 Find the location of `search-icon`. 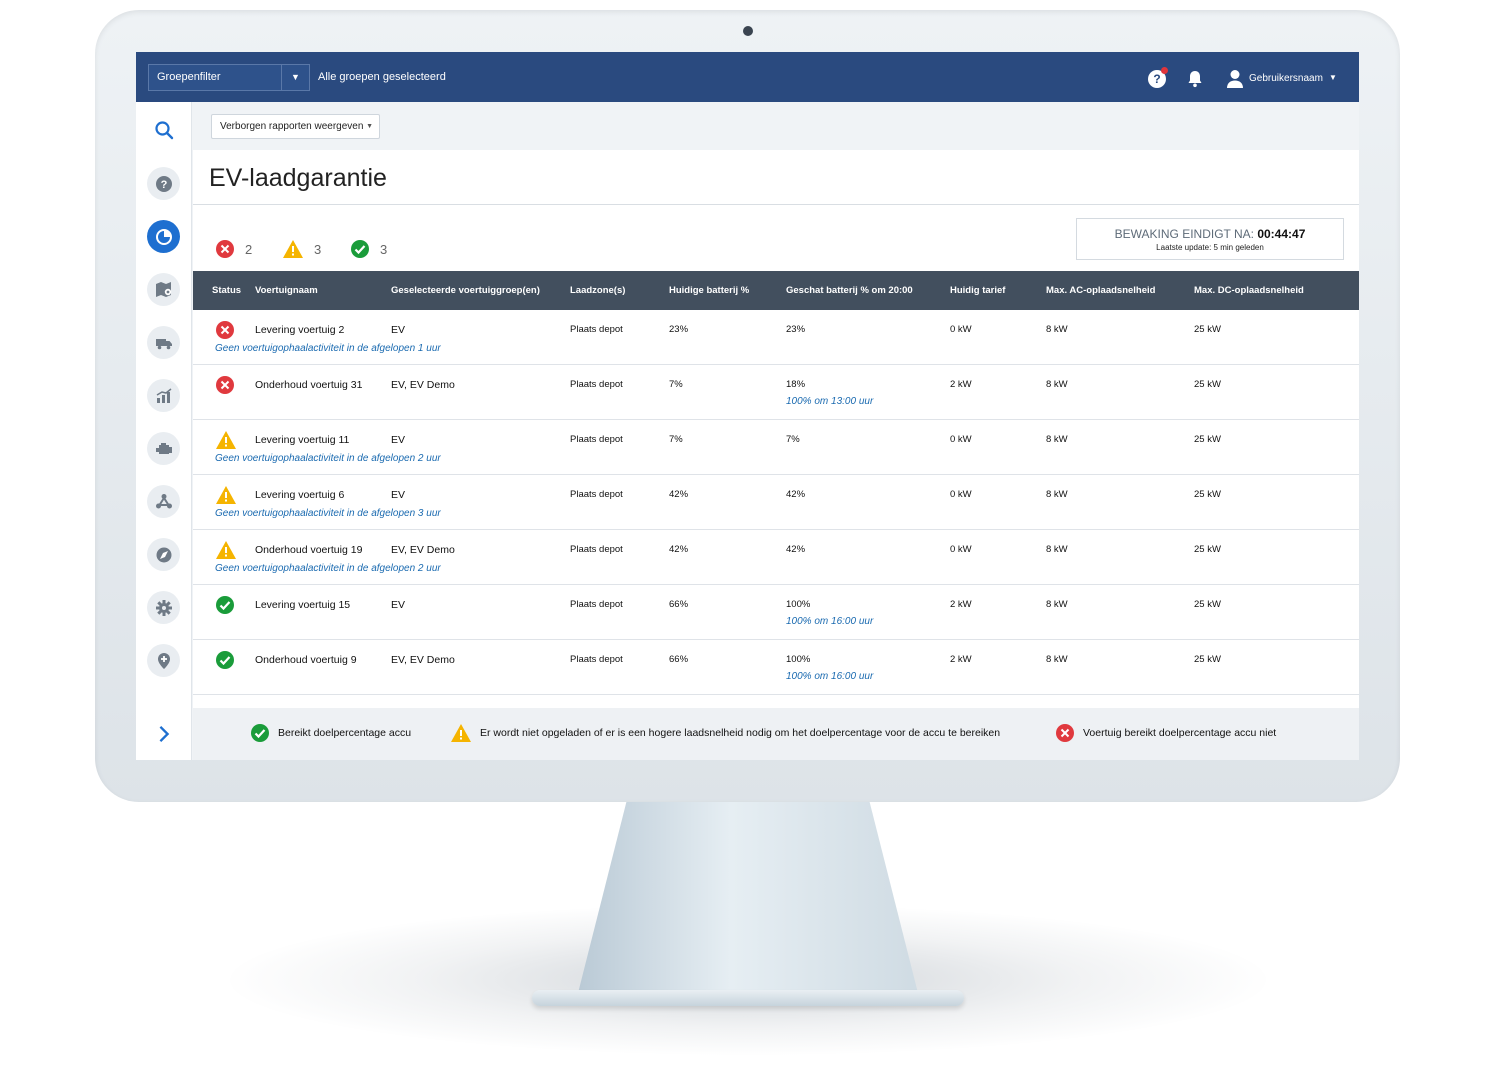

search-icon is located at coordinates (164, 130).